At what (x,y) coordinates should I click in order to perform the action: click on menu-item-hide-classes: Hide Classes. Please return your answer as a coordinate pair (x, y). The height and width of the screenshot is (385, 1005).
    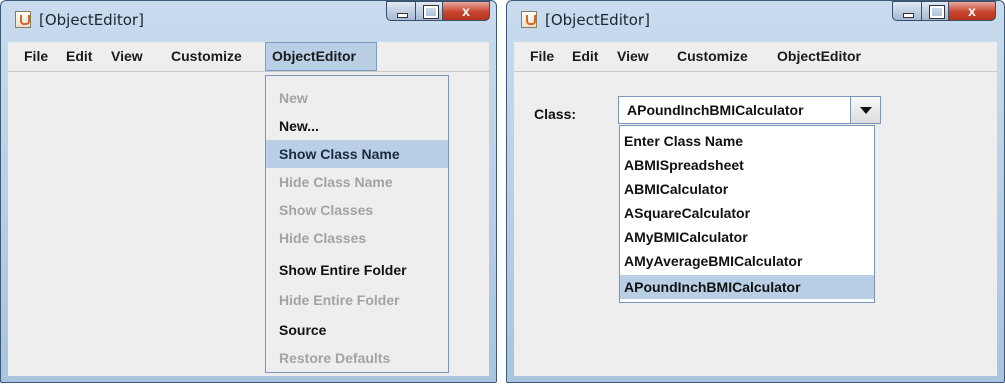
    Looking at the image, I should click on (323, 238).